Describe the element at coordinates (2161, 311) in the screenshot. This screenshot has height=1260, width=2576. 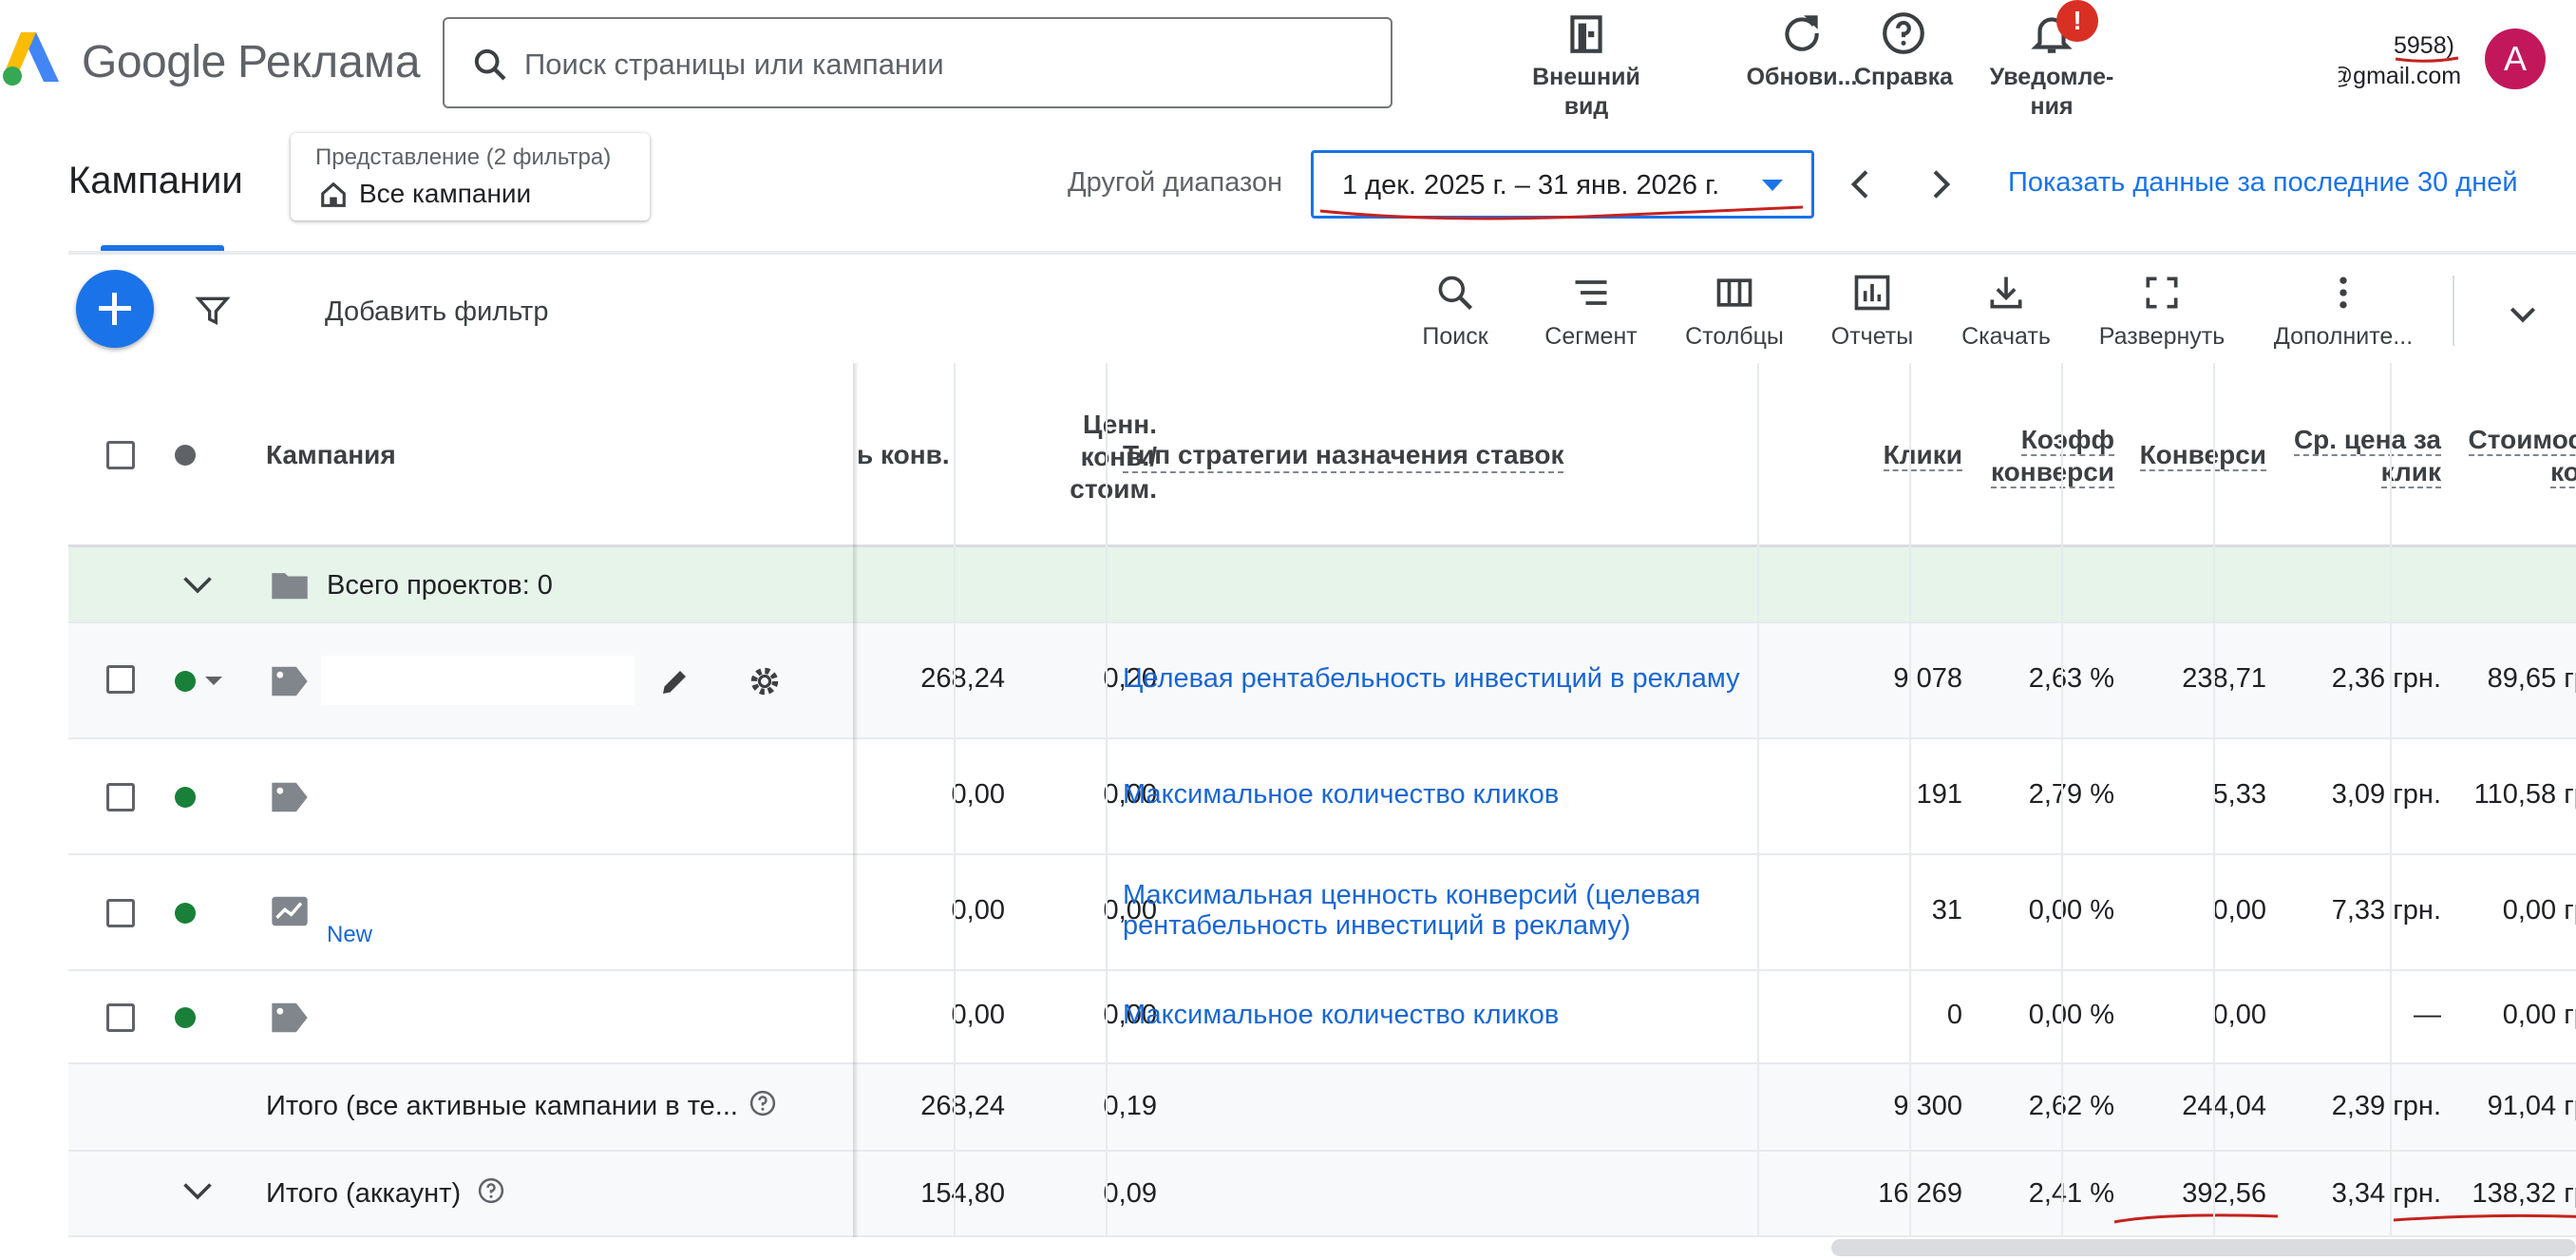
I see `toolbar-fullscreen-button: Развернуть` at that location.